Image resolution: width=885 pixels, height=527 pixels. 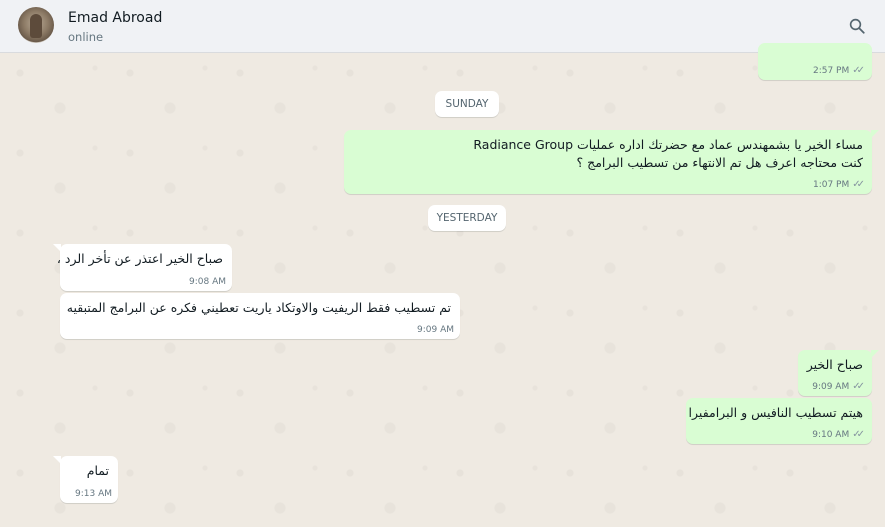 I want to click on contact-status: online, so click(x=86, y=37).